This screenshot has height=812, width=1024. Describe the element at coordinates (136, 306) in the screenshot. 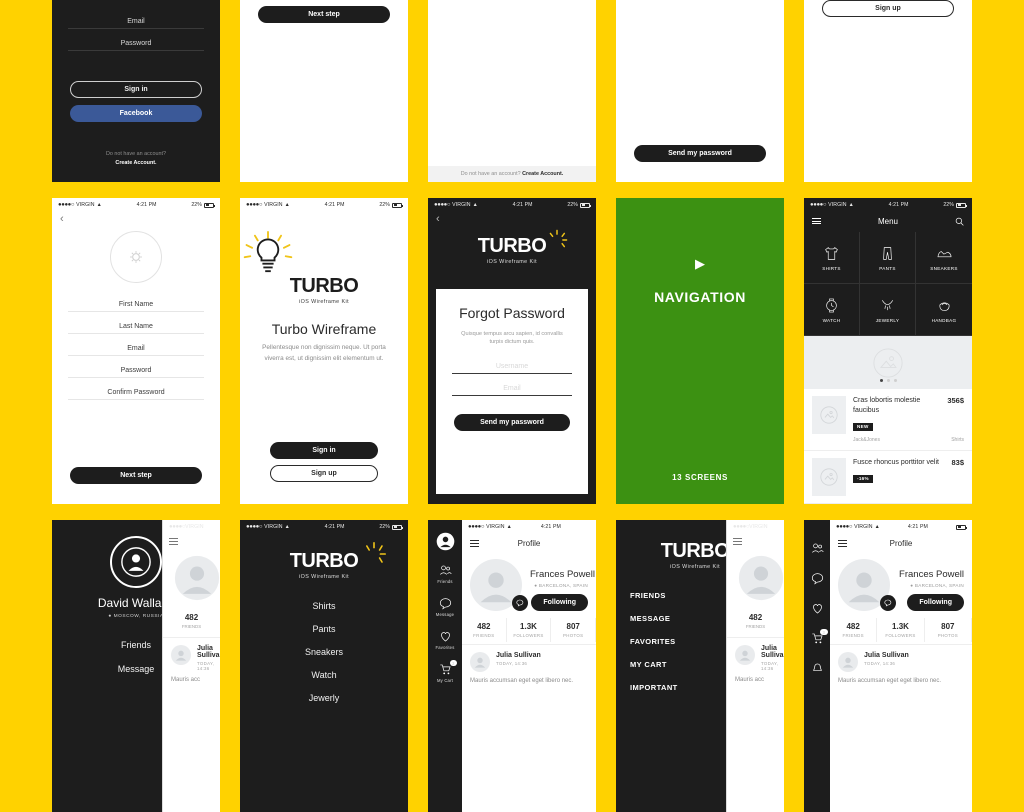

I see `first-name-field: First Name` at that location.